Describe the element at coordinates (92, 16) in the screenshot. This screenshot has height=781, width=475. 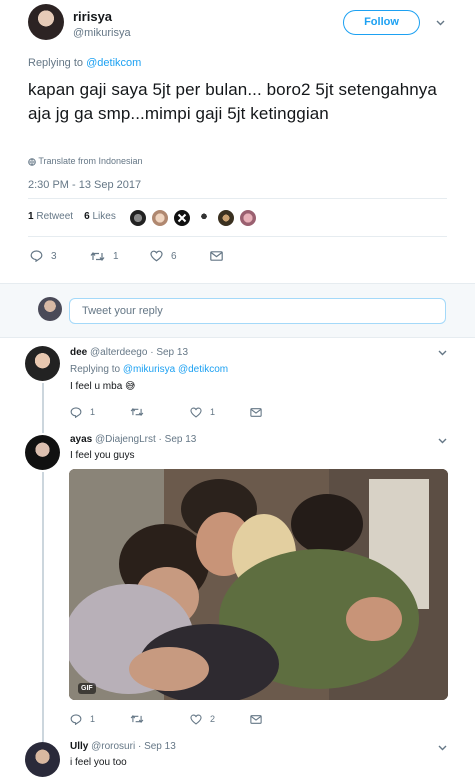
I see `author-name: ririsya` at that location.